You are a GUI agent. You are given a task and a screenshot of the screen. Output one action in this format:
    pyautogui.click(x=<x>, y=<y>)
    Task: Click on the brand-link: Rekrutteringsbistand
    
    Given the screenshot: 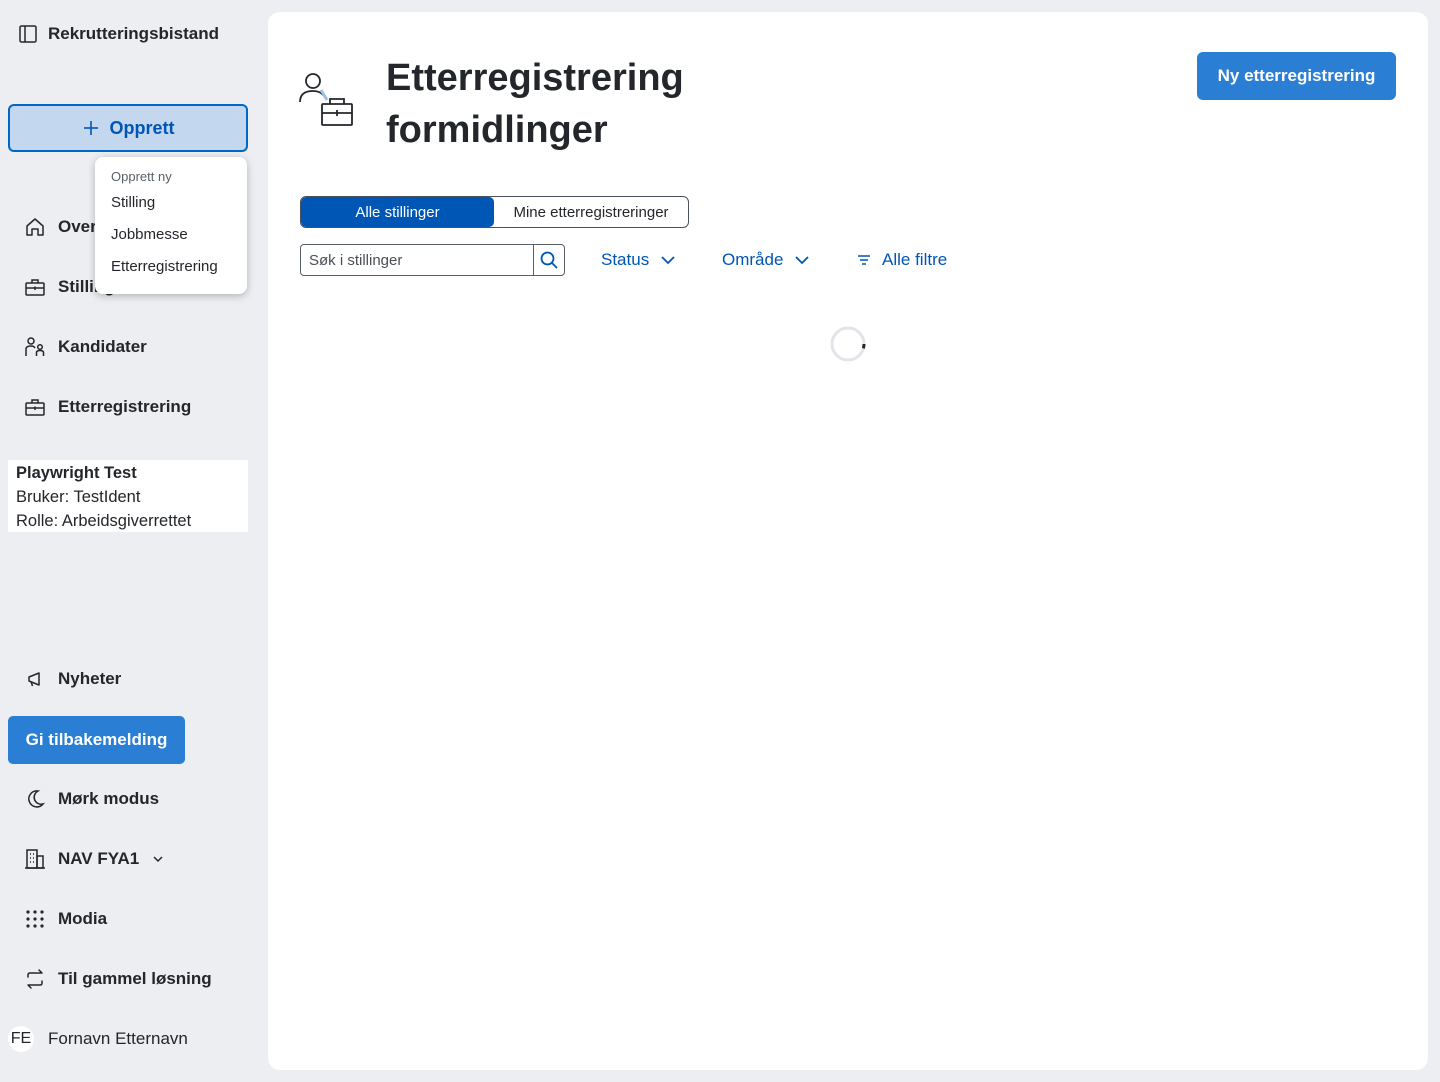 What is the action you would take?
    pyautogui.click(x=118, y=34)
    